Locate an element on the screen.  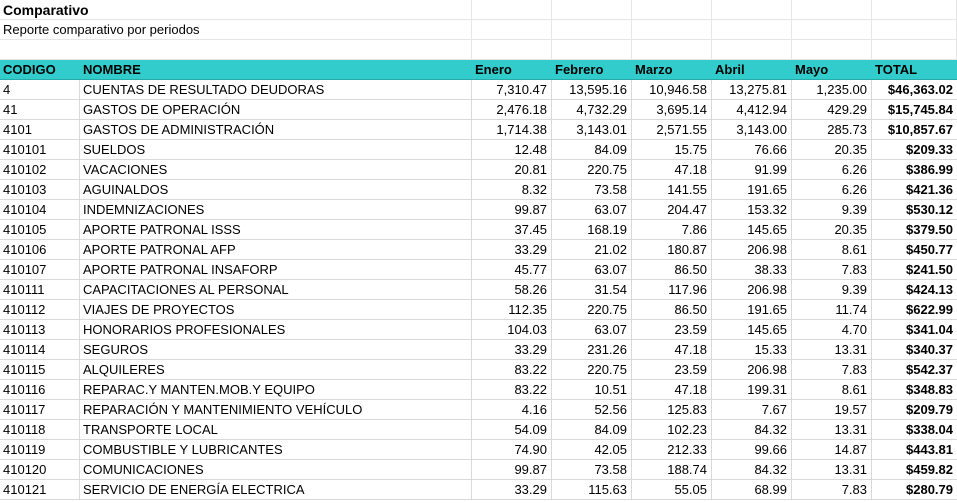
cell-nombre: ALQUILERES is located at coordinates (276, 370).